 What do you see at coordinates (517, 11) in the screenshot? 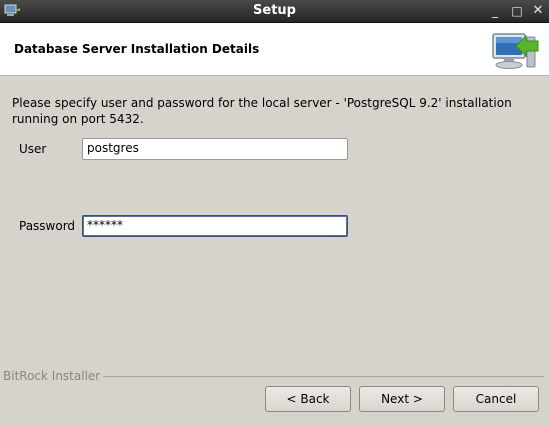
I see `maximize-button: □` at bounding box center [517, 11].